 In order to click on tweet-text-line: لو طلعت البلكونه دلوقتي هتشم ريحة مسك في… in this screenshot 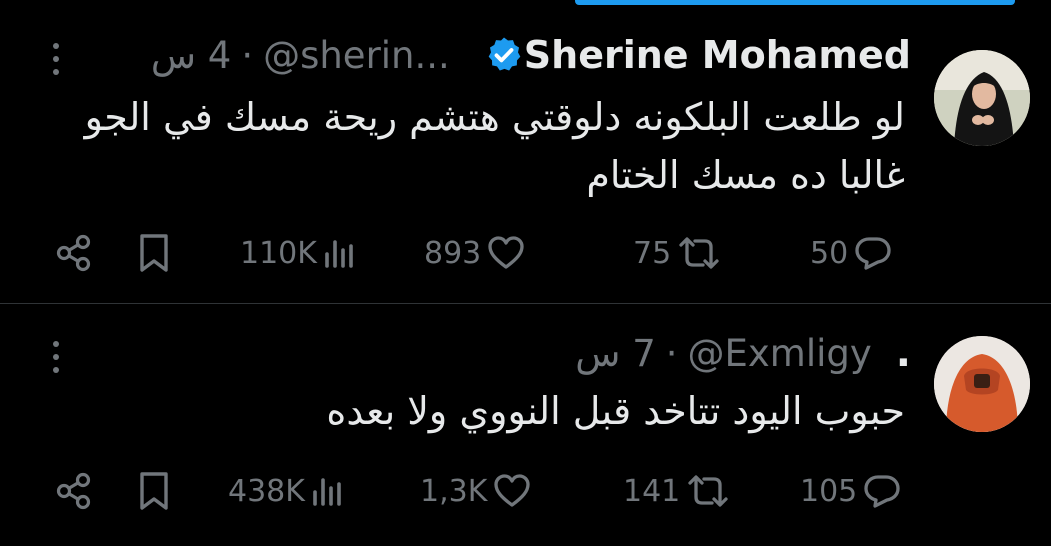, I will do `click(494, 117)`.